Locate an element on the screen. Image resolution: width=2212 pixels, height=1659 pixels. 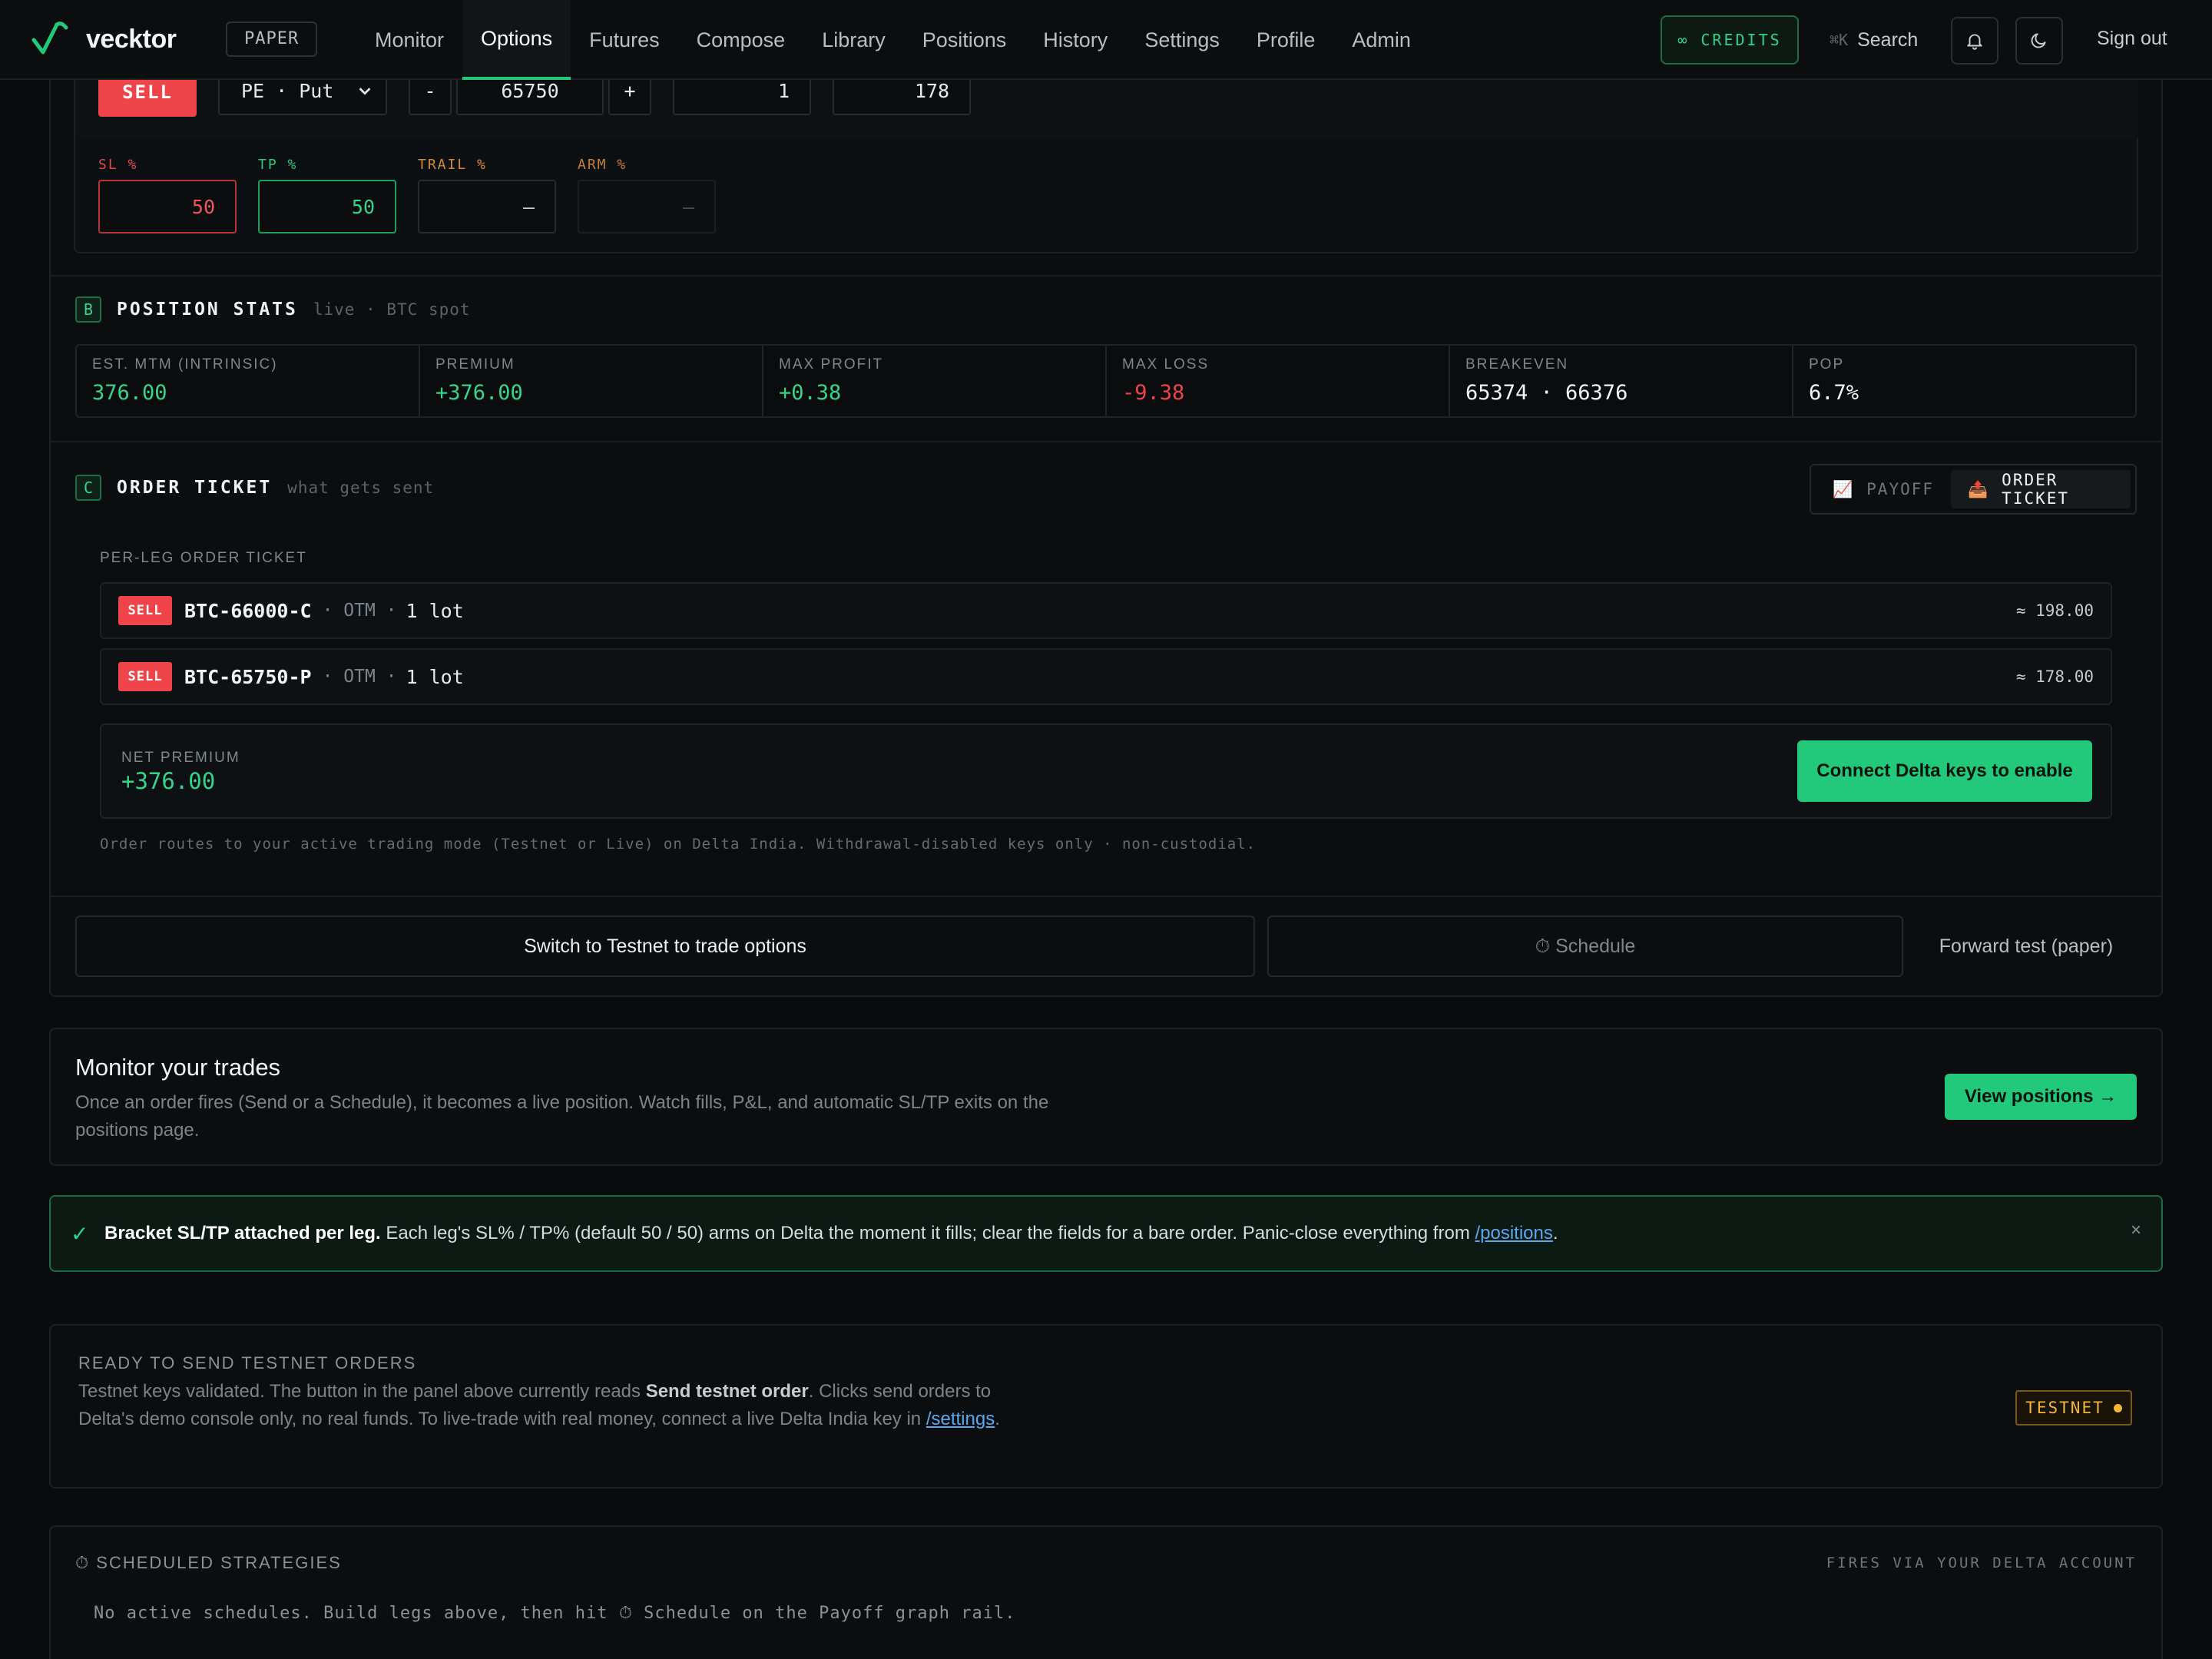
order-leg-row: SELL BTC-66000-C · OTM · 1 lot ≈ 198.00 is located at coordinates (1106, 610).